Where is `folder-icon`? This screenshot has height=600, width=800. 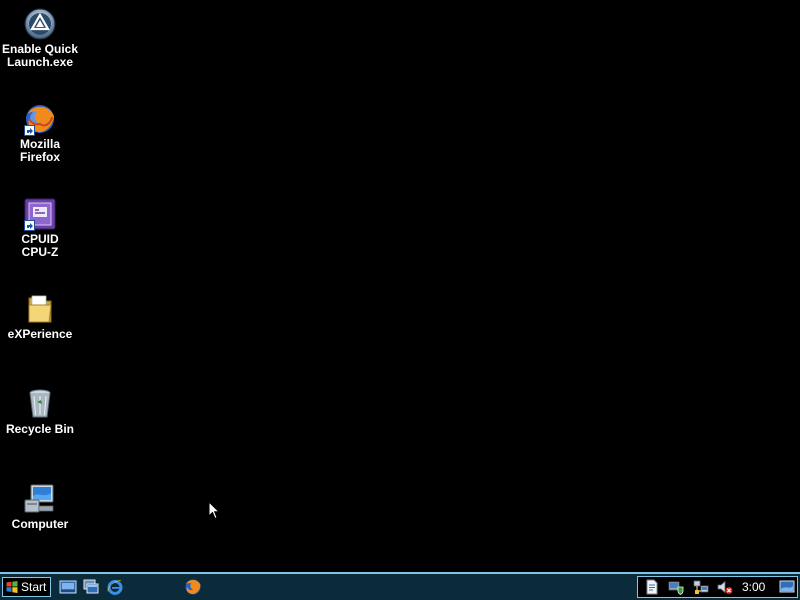
folder-icon is located at coordinates (40, 309).